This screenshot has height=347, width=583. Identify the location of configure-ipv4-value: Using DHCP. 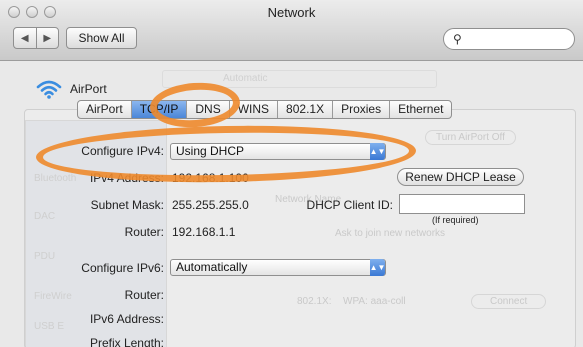
(210, 151).